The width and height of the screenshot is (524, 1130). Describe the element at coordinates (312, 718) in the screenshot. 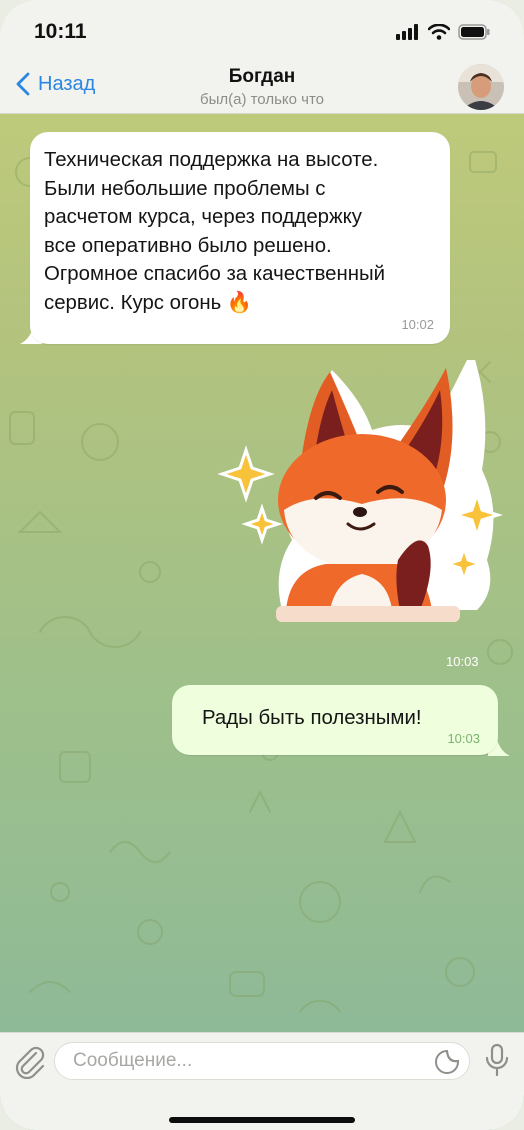

I see `message-text: Рады быть полезными!` at that location.